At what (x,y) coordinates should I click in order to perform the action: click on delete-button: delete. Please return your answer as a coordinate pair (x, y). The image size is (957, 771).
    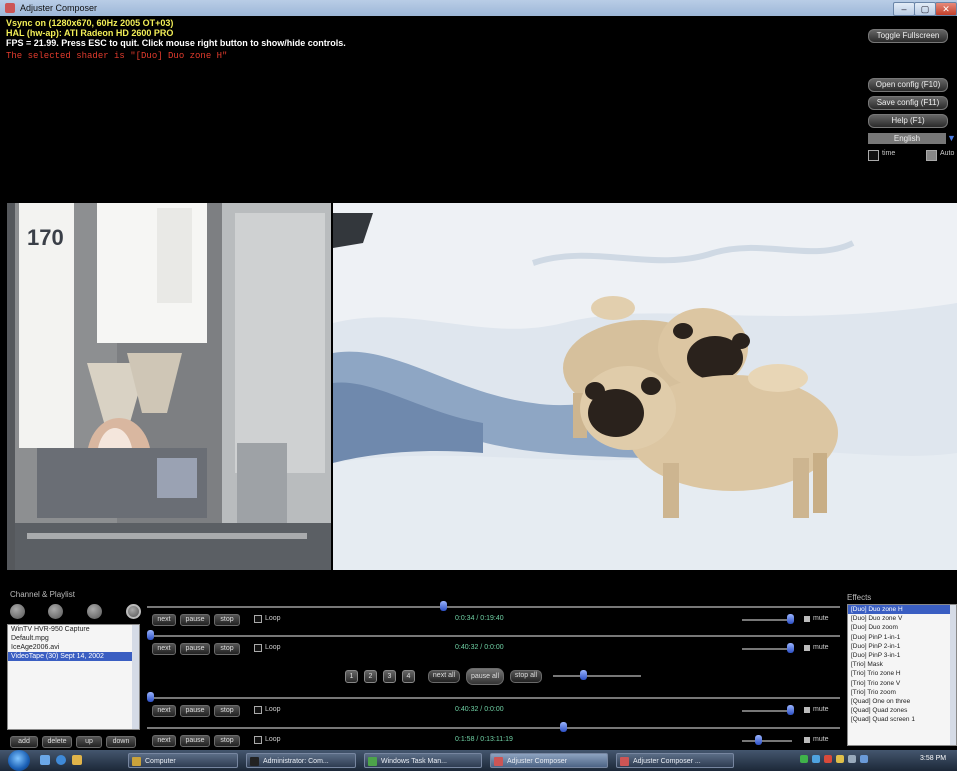
    Looking at the image, I should click on (57, 742).